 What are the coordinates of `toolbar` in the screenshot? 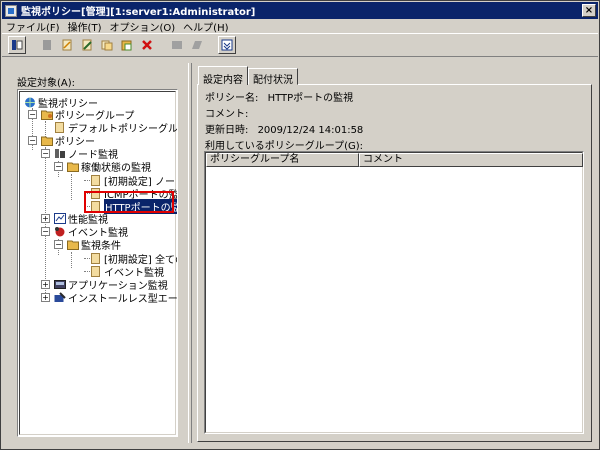 It's located at (300, 45).